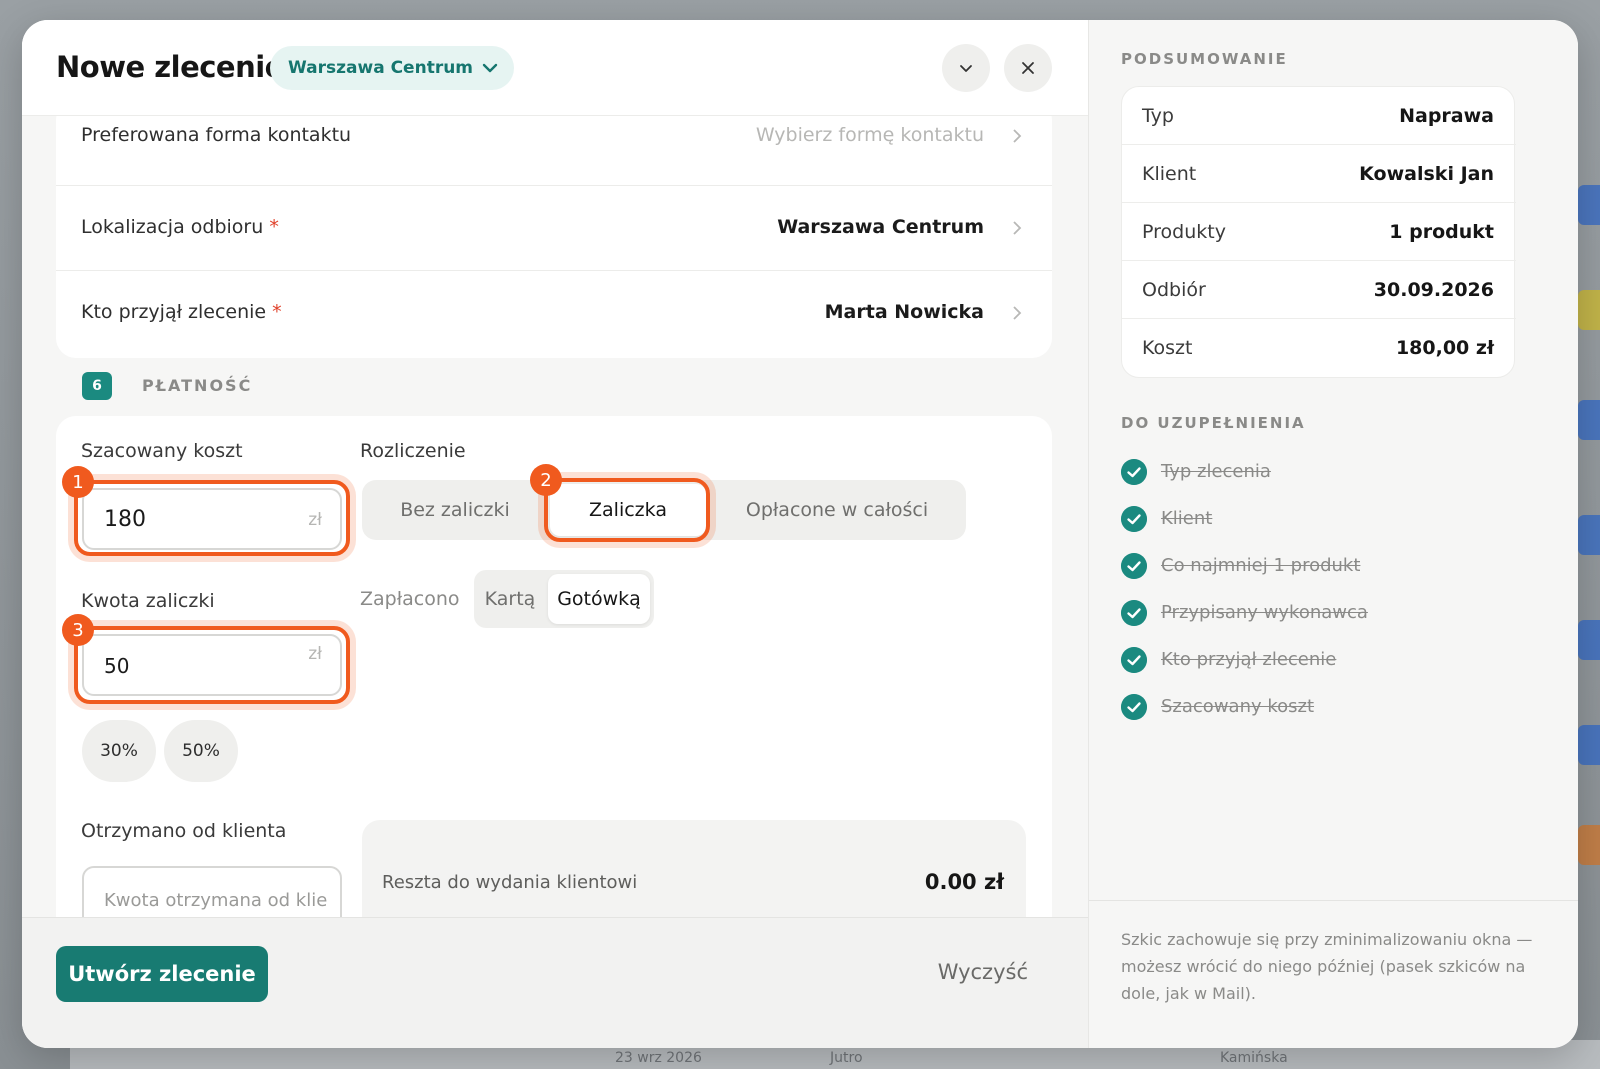 The width and height of the screenshot is (1600, 1069). Describe the element at coordinates (184, 831) in the screenshot. I see `received-label: Otrzymano od klienta` at that location.